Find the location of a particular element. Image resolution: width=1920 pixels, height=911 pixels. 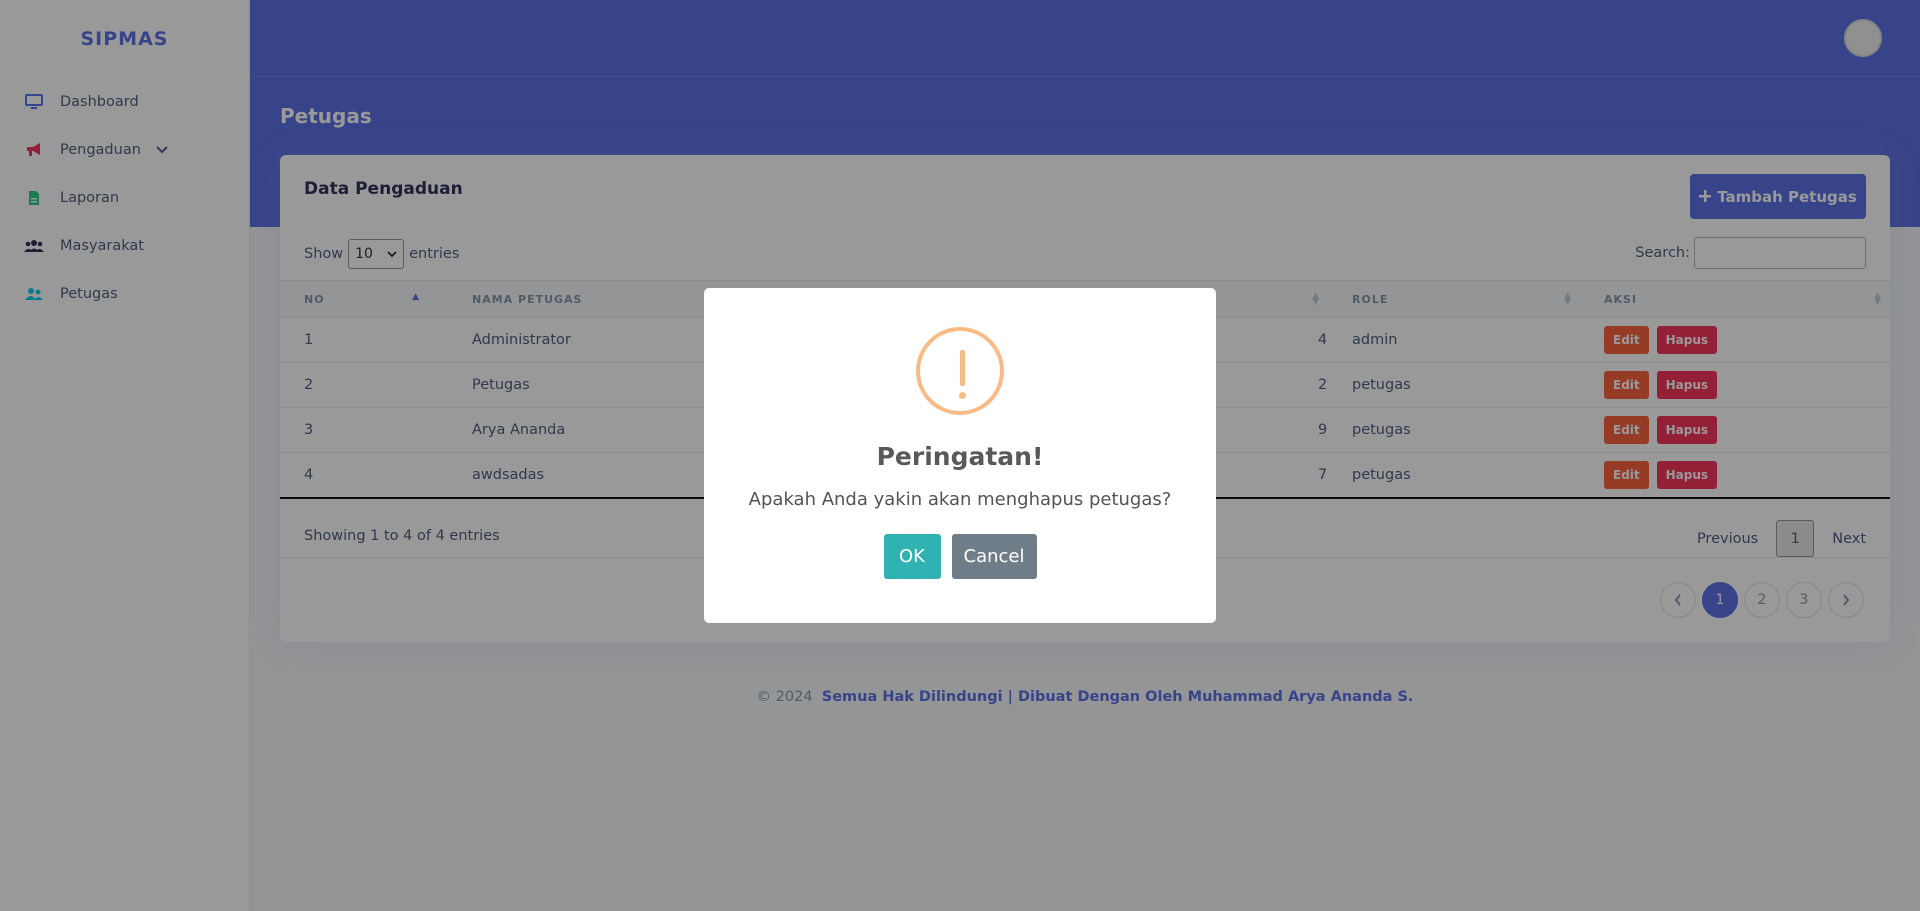

warning-icon is located at coordinates (960, 371).